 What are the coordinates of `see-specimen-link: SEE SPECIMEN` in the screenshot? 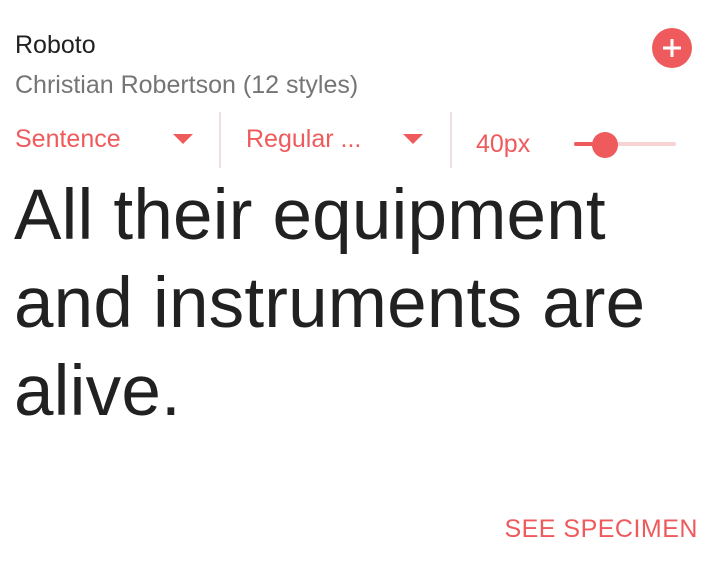 It's located at (601, 529).